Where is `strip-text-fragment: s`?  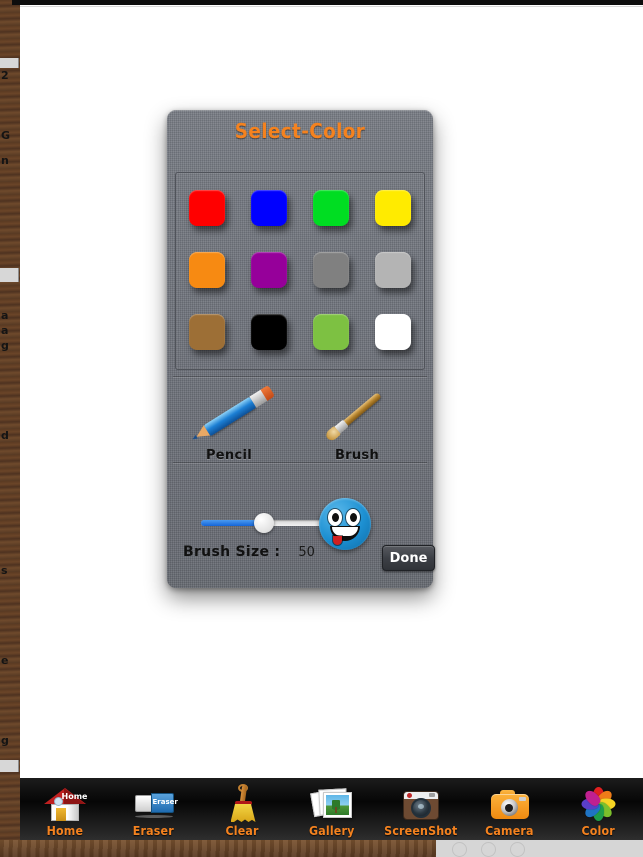
strip-text-fragment: s is located at coordinates (4, 570).